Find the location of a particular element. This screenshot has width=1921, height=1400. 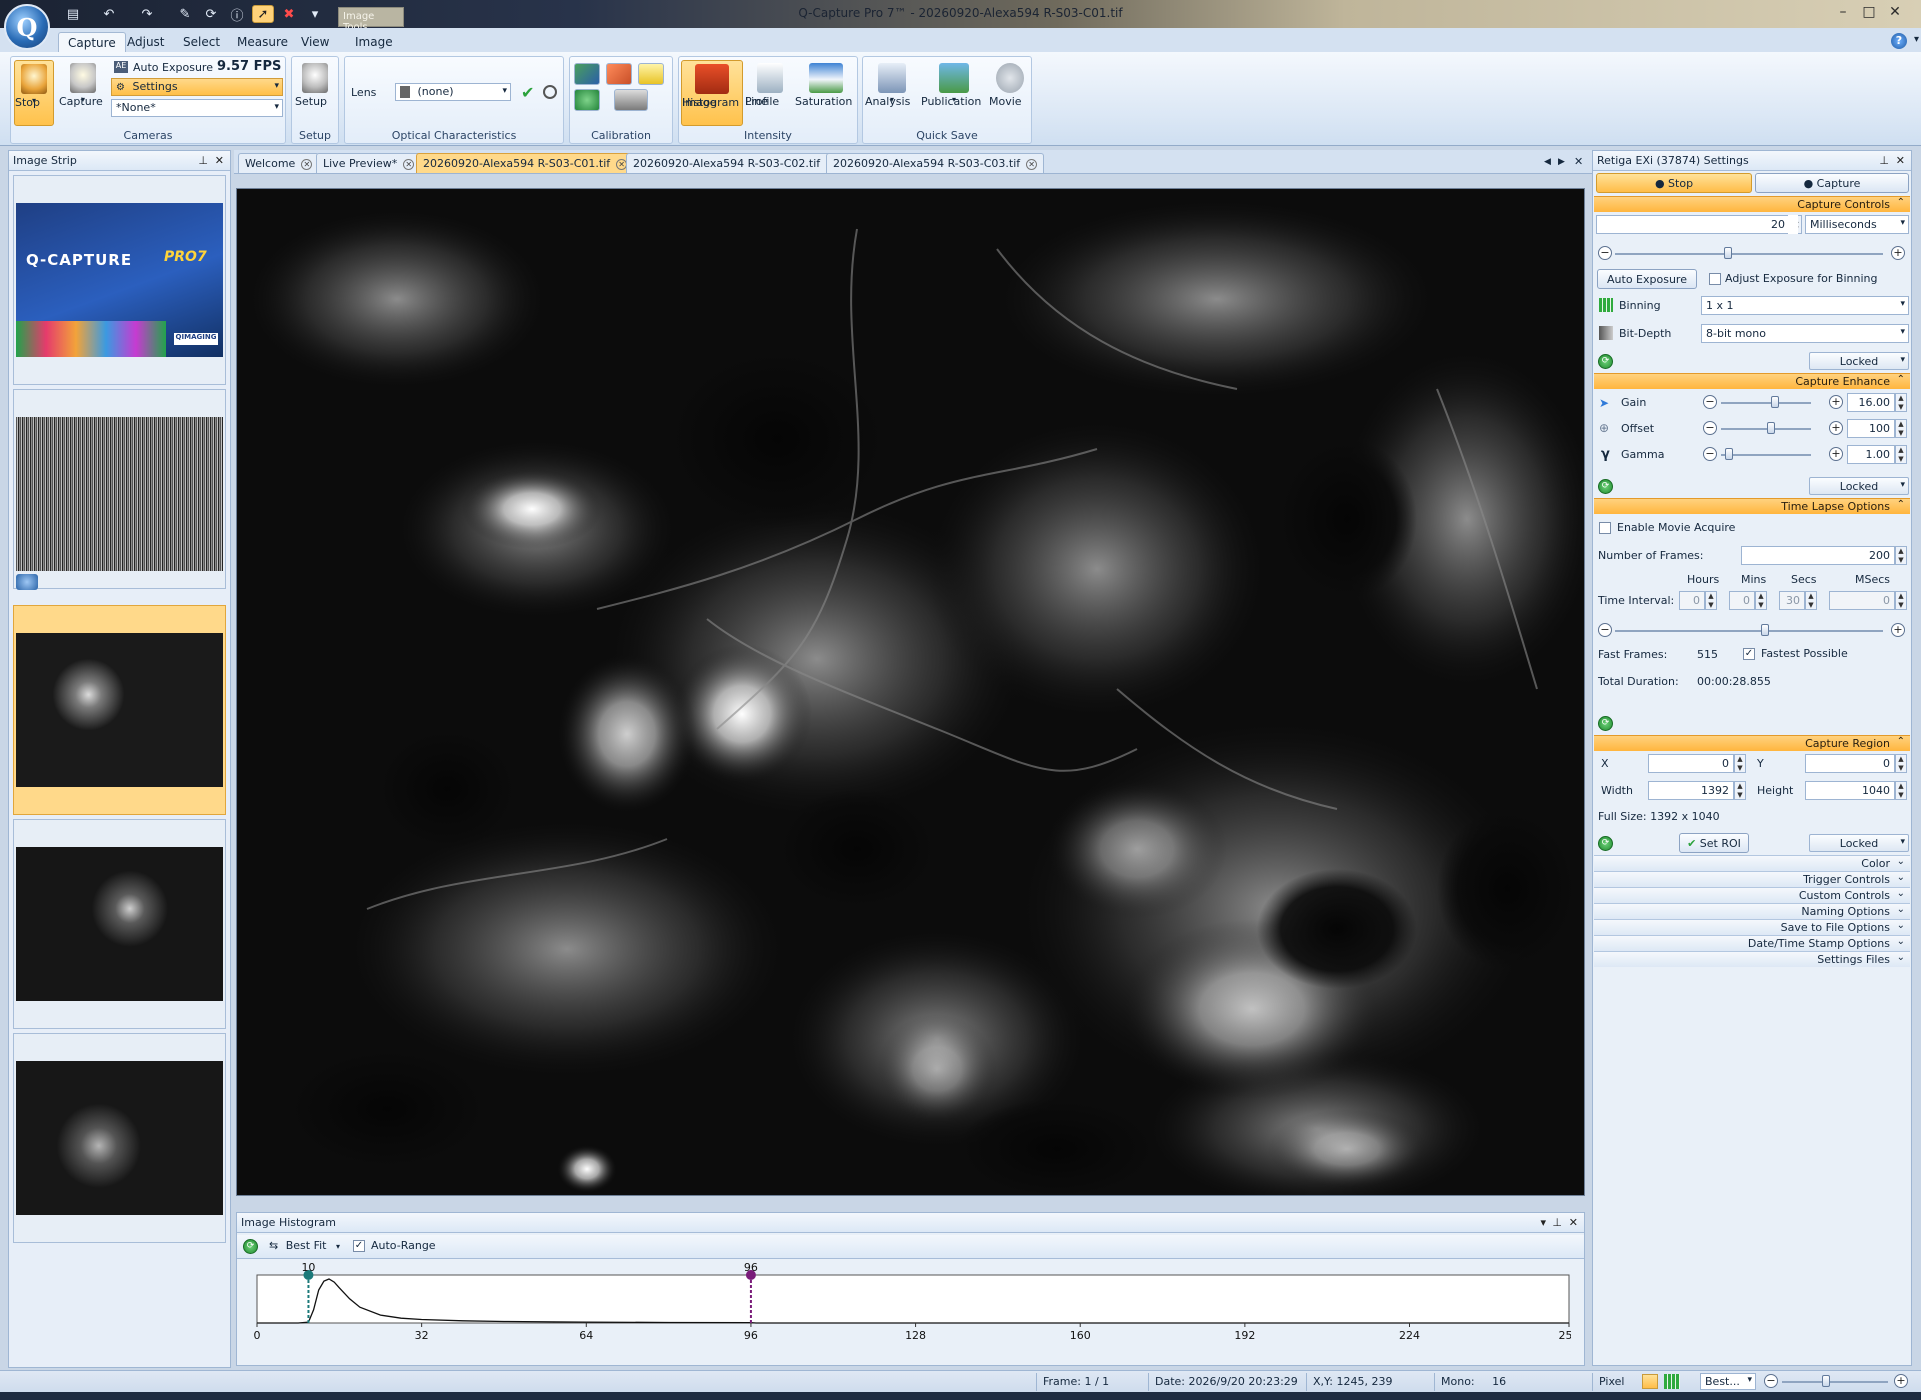

reset-enhance-icon: ⟳ is located at coordinates (1605, 486).